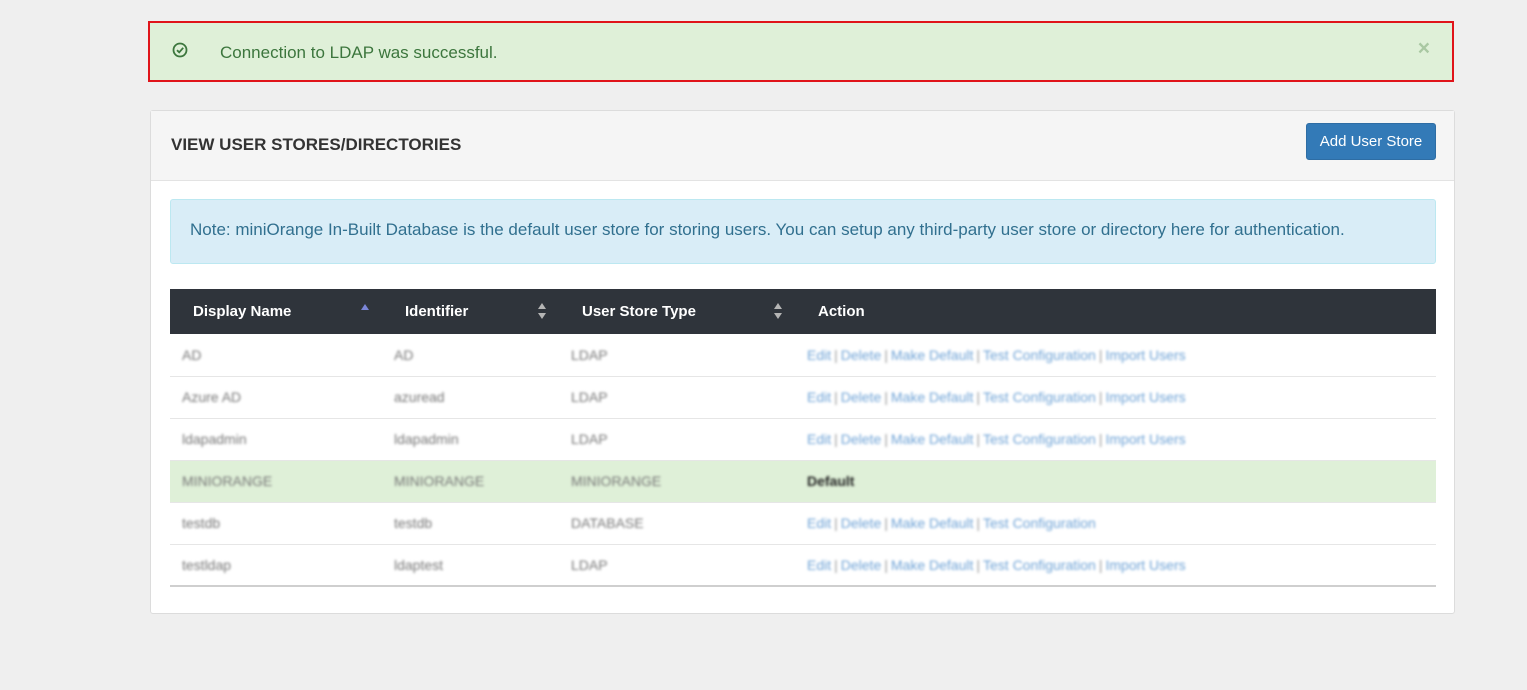 This screenshot has height=690, width=1527. Describe the element at coordinates (359, 52) in the screenshot. I see `alert-message: Connection to LDAP was successful.` at that location.